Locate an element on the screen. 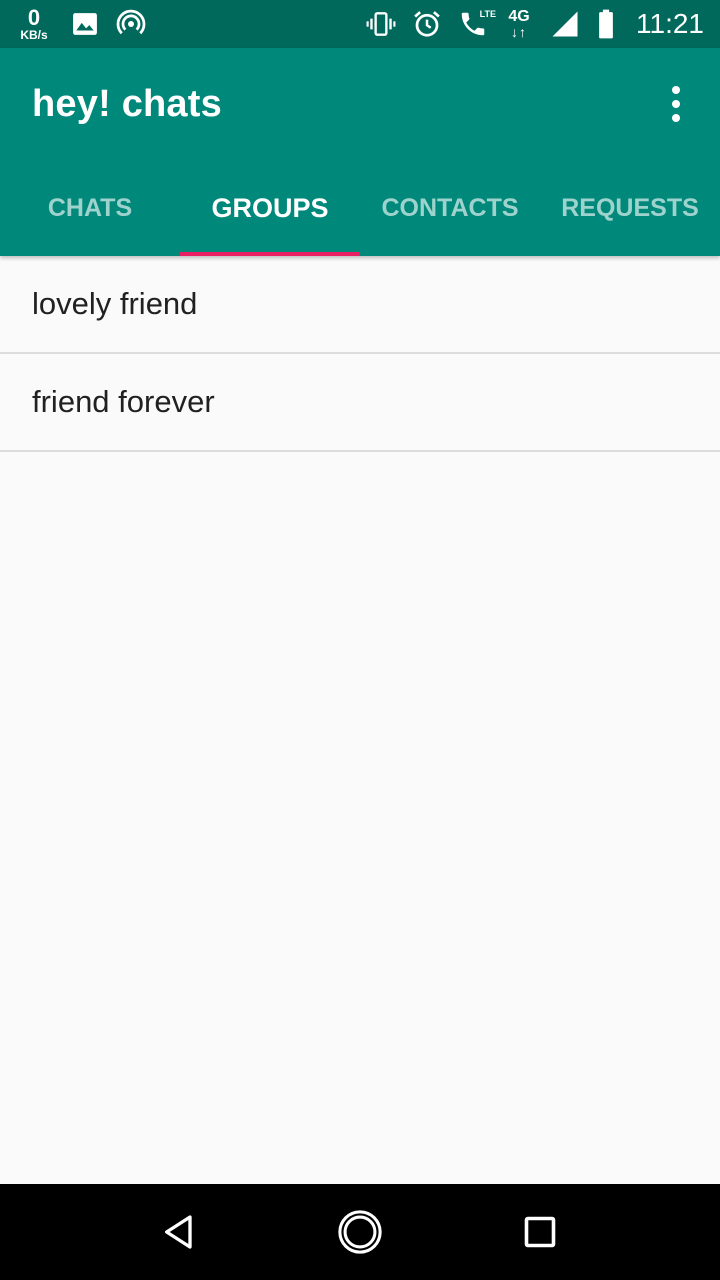 Image resolution: width=720 pixels, height=1280 pixels. recents-icon is located at coordinates (540, 1232).